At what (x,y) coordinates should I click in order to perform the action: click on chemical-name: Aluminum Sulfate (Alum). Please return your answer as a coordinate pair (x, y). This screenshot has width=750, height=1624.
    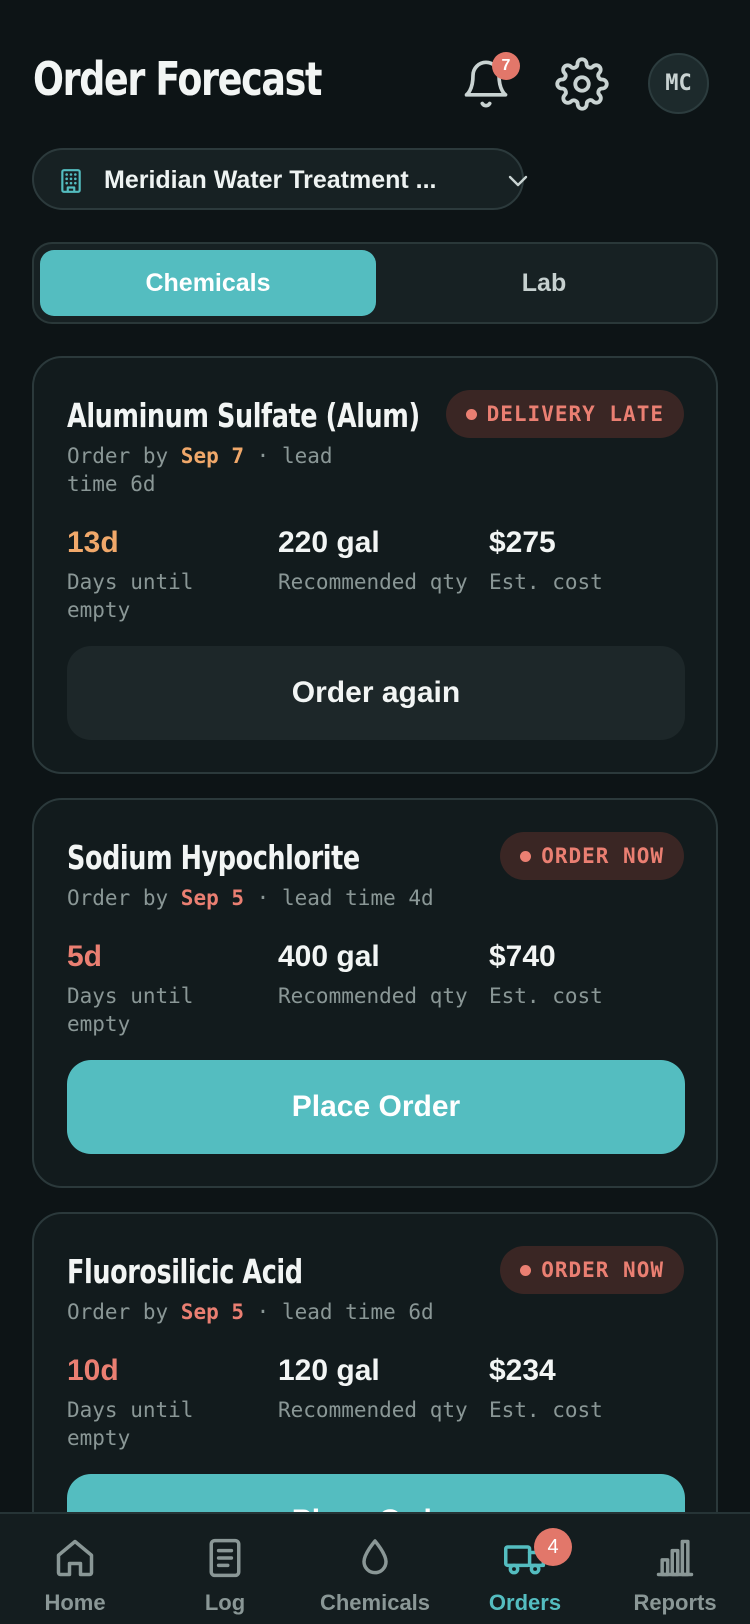
    Looking at the image, I should click on (243, 415).